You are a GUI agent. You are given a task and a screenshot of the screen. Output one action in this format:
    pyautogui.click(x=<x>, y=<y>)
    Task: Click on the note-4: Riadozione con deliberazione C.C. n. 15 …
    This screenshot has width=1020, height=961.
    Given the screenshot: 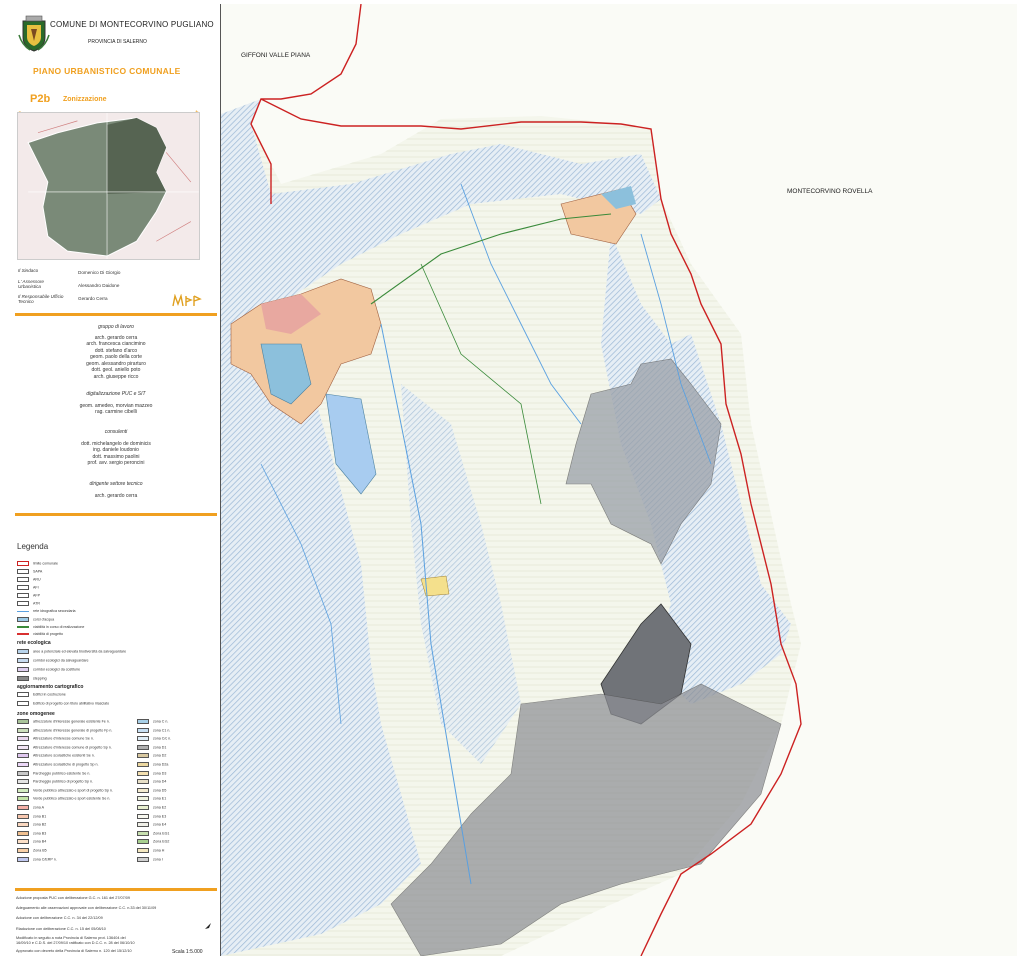 What is the action you would take?
    pyautogui.click(x=61, y=929)
    